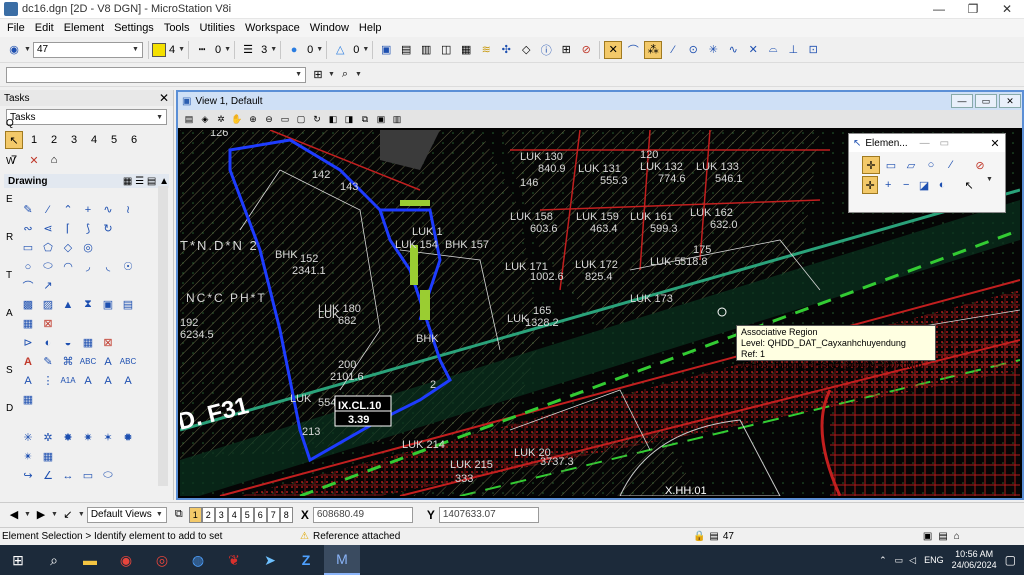  What do you see at coordinates (48, 267) in the screenshot?
I see `ellipse-icon: ⬭` at bounding box center [48, 267].